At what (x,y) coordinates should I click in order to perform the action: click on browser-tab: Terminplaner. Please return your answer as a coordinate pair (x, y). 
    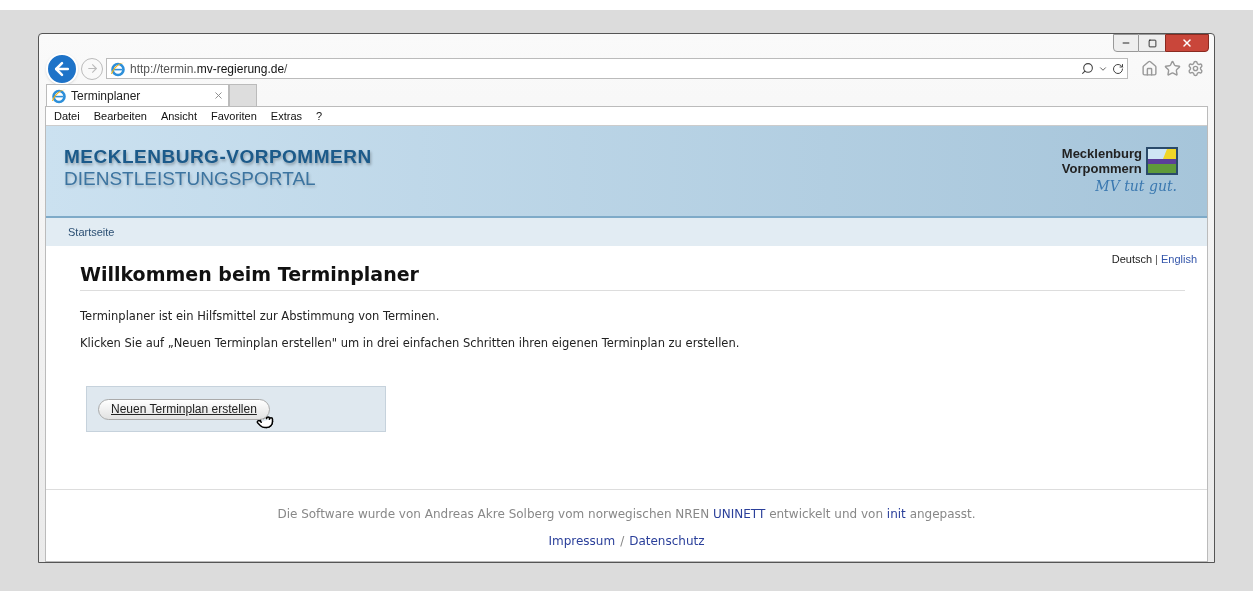
    Looking at the image, I should click on (137, 95).